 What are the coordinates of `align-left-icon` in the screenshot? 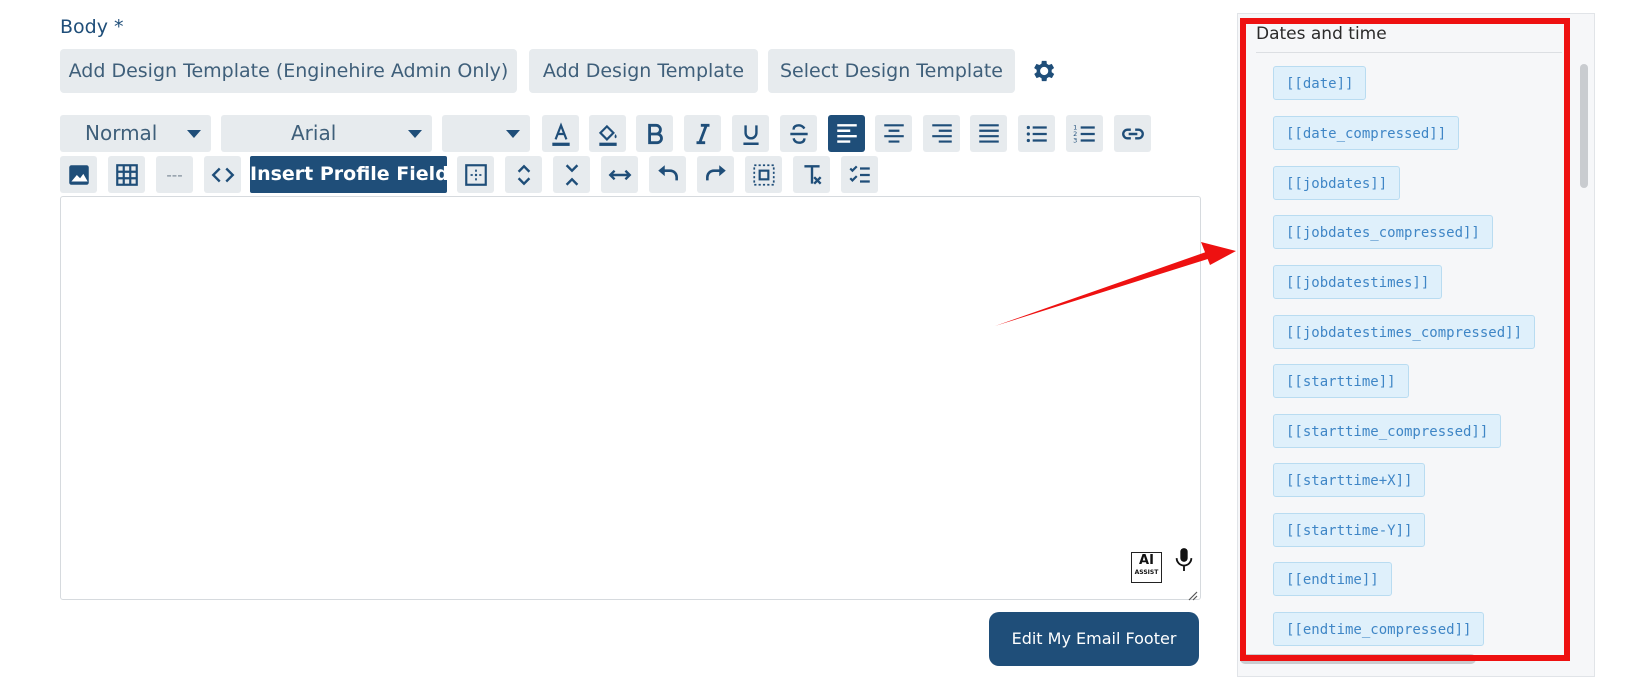 It's located at (846, 133).